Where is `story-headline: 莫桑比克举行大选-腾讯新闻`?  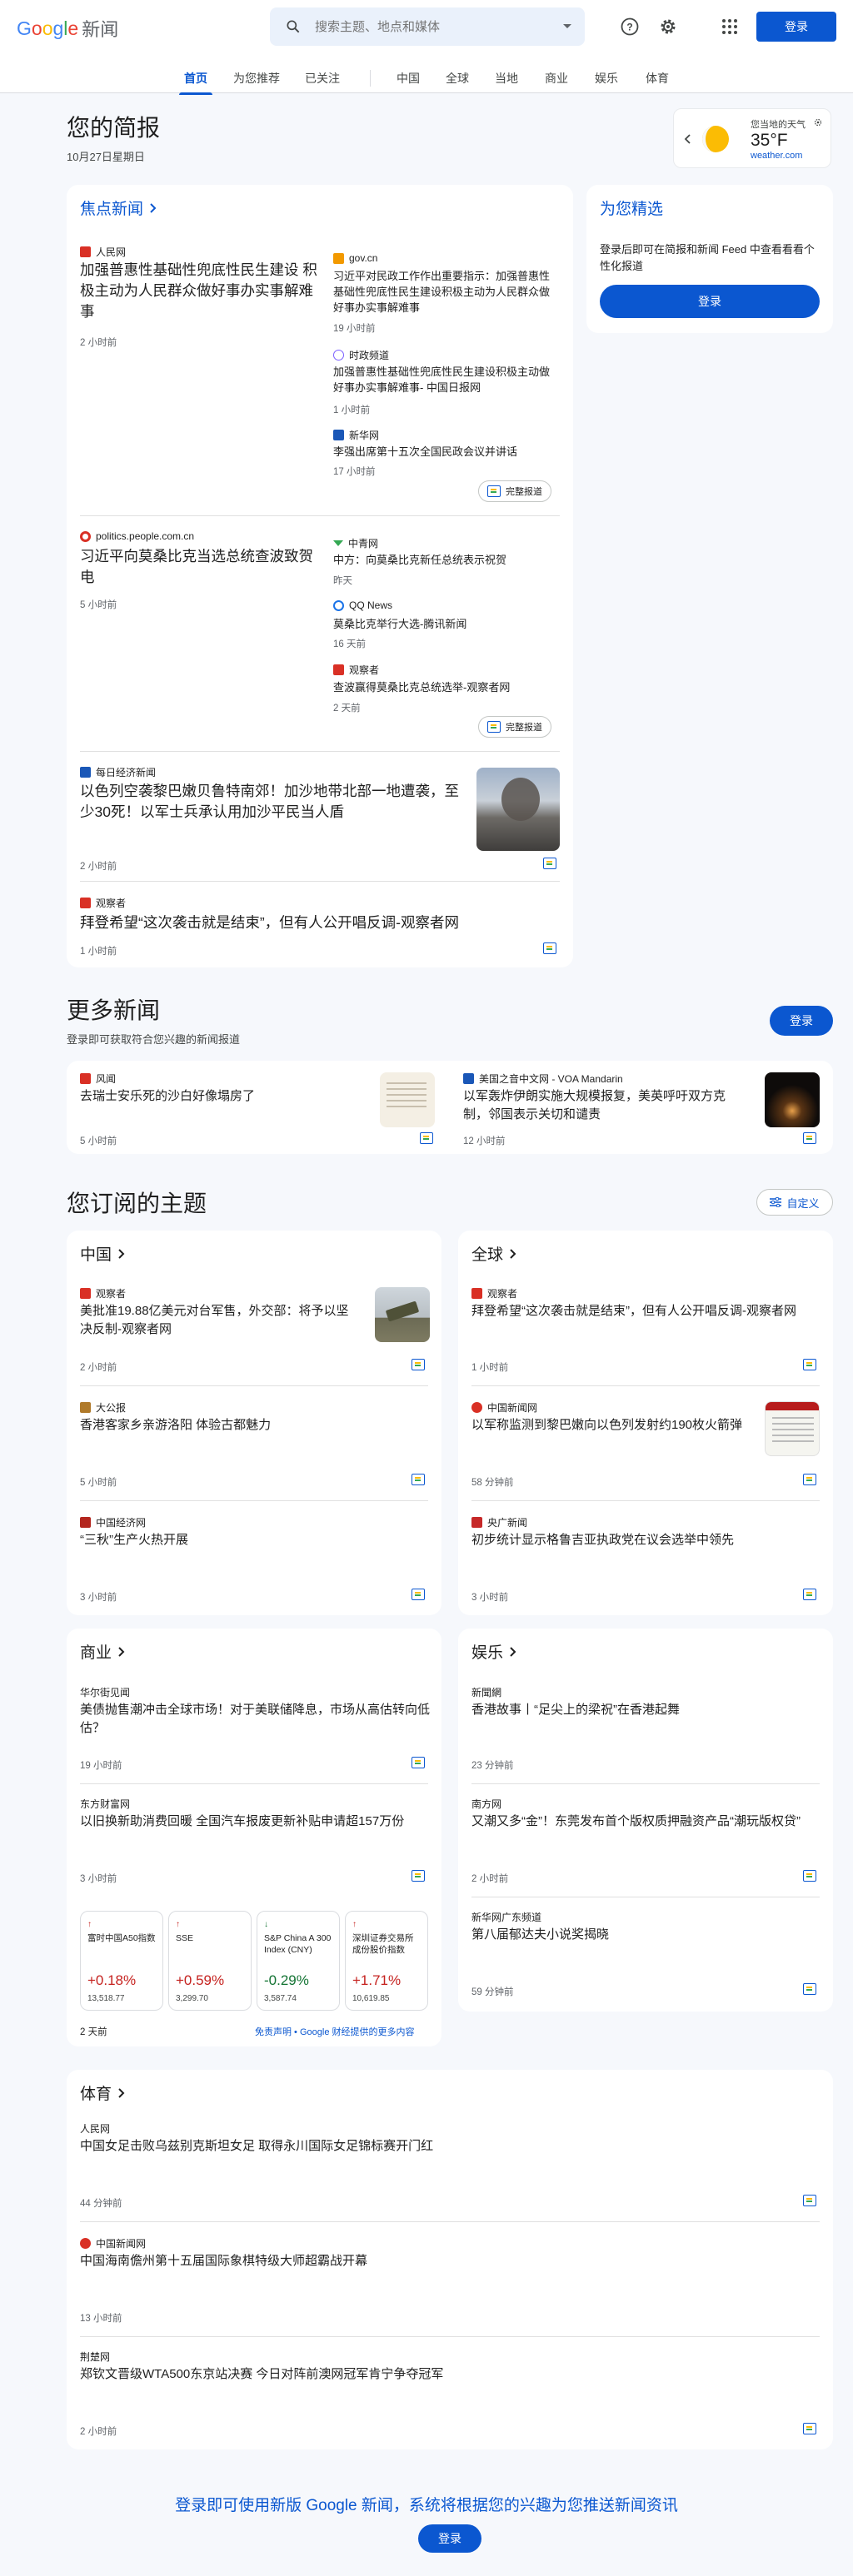
story-headline: 莫桑比克举行大选-腾讯新闻 is located at coordinates (446, 624).